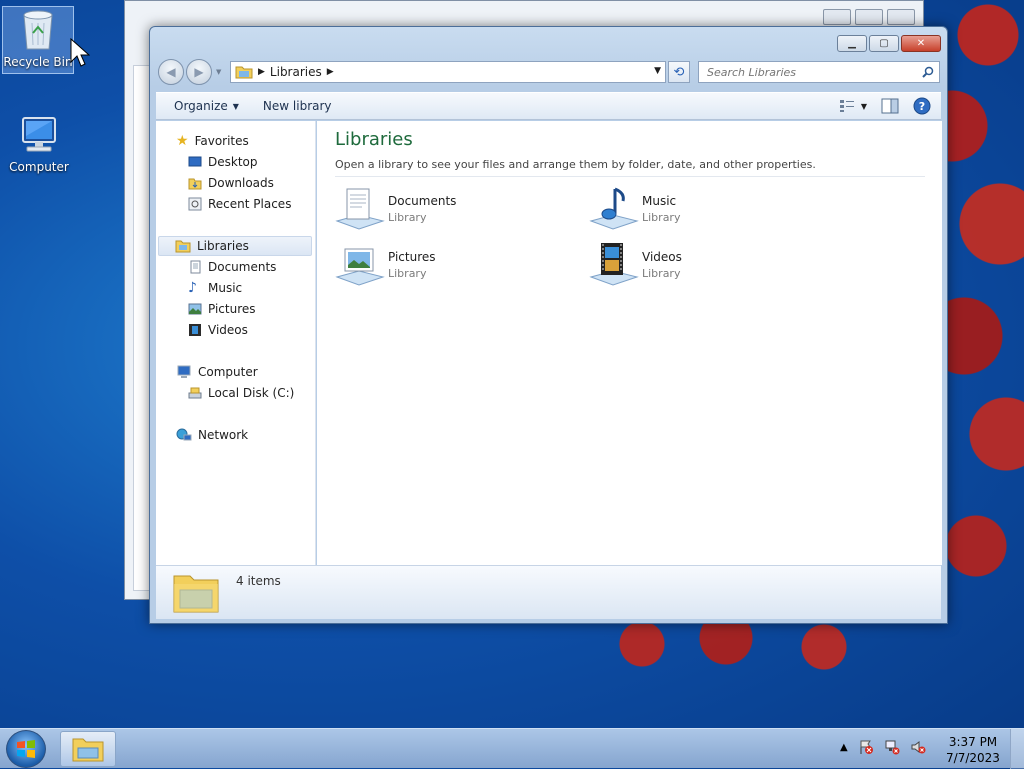 Image resolution: width=1024 pixels, height=769 pixels. What do you see at coordinates (195, 267) in the screenshot?
I see `documents-icon` at bounding box center [195, 267].